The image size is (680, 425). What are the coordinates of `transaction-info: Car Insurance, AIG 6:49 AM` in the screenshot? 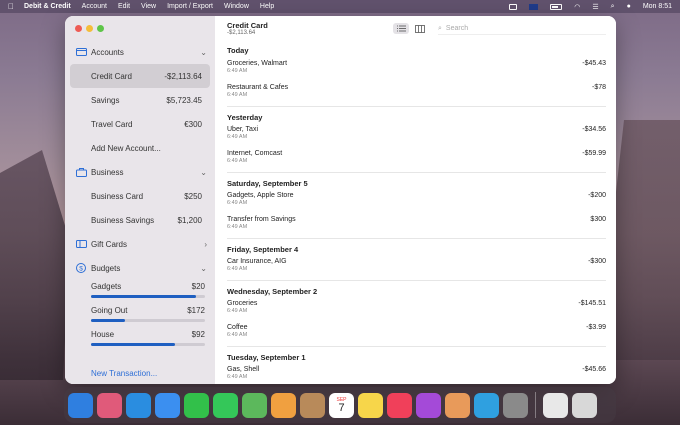 It's located at (407, 265).